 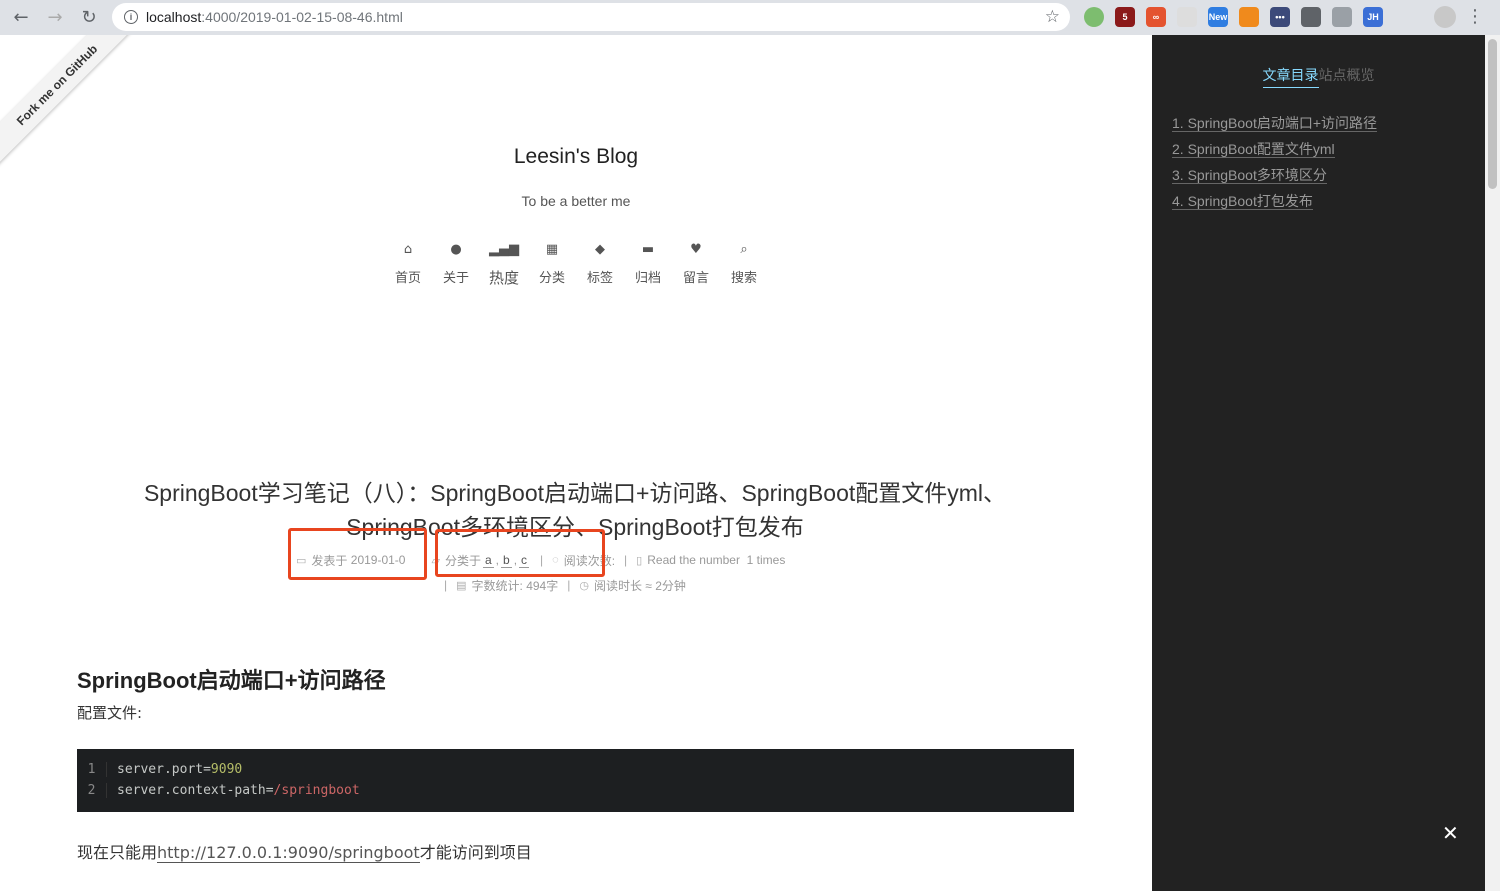 I want to click on search-icon: ⌕, so click(x=744, y=249).